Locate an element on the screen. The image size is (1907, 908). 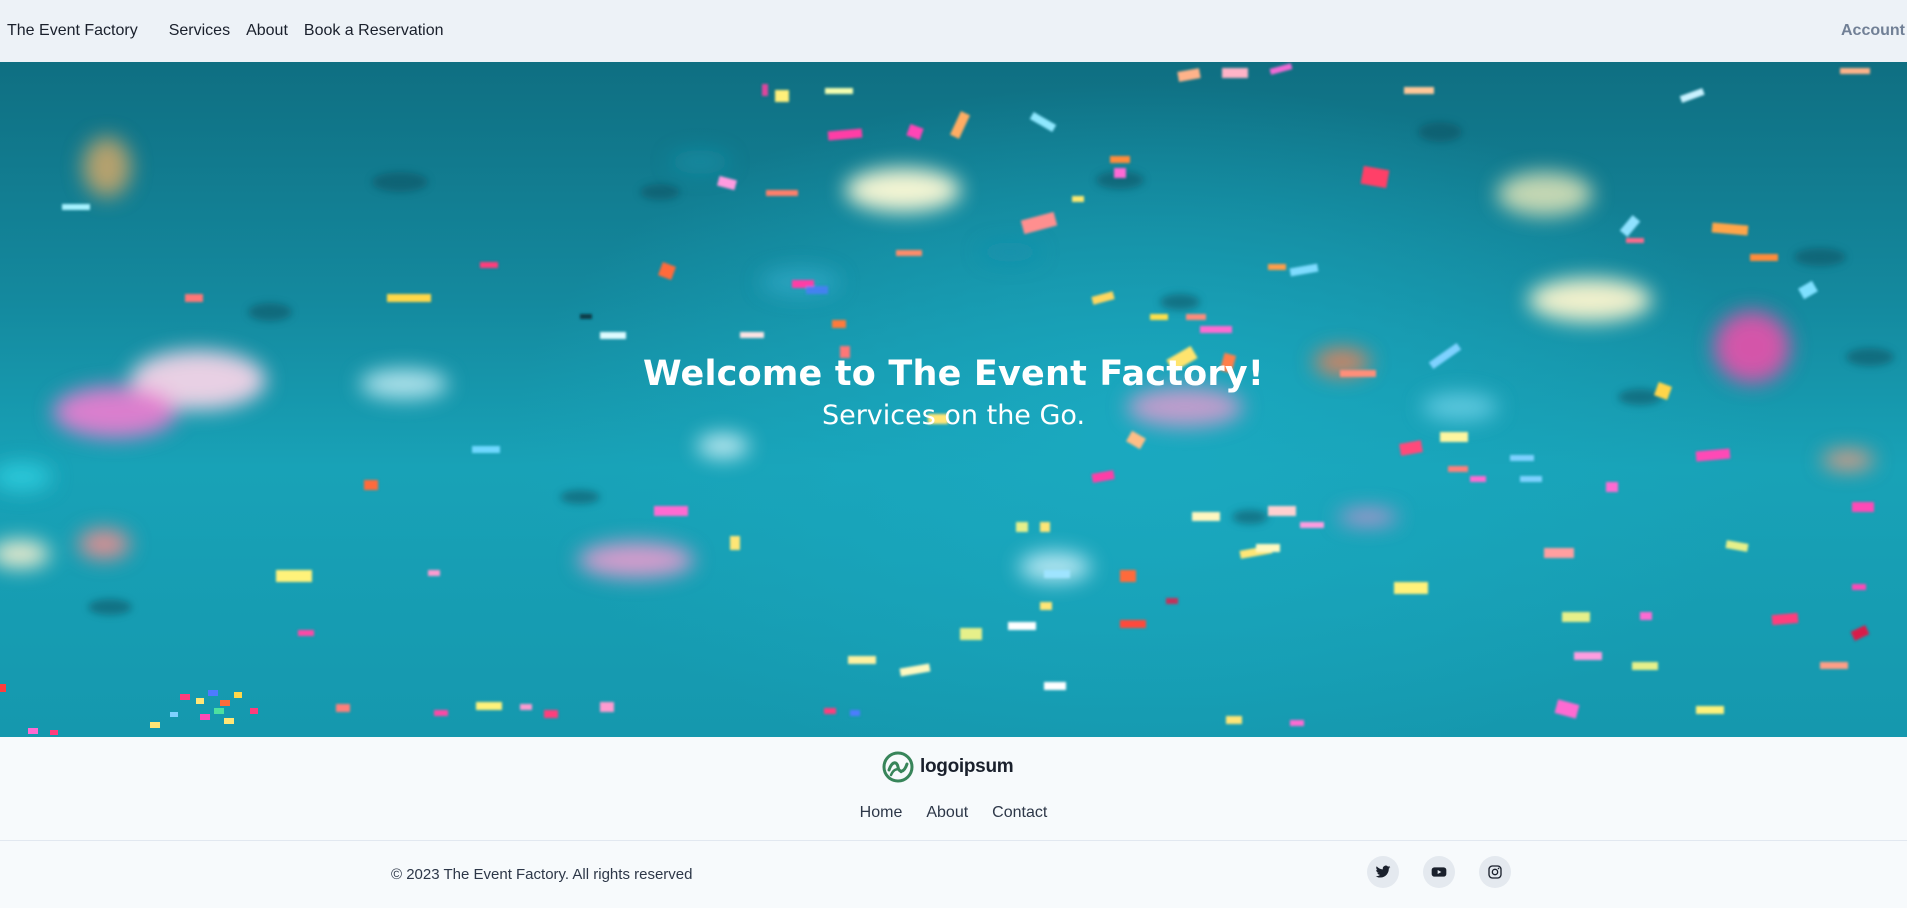
twitter-button is located at coordinates (1383, 872).